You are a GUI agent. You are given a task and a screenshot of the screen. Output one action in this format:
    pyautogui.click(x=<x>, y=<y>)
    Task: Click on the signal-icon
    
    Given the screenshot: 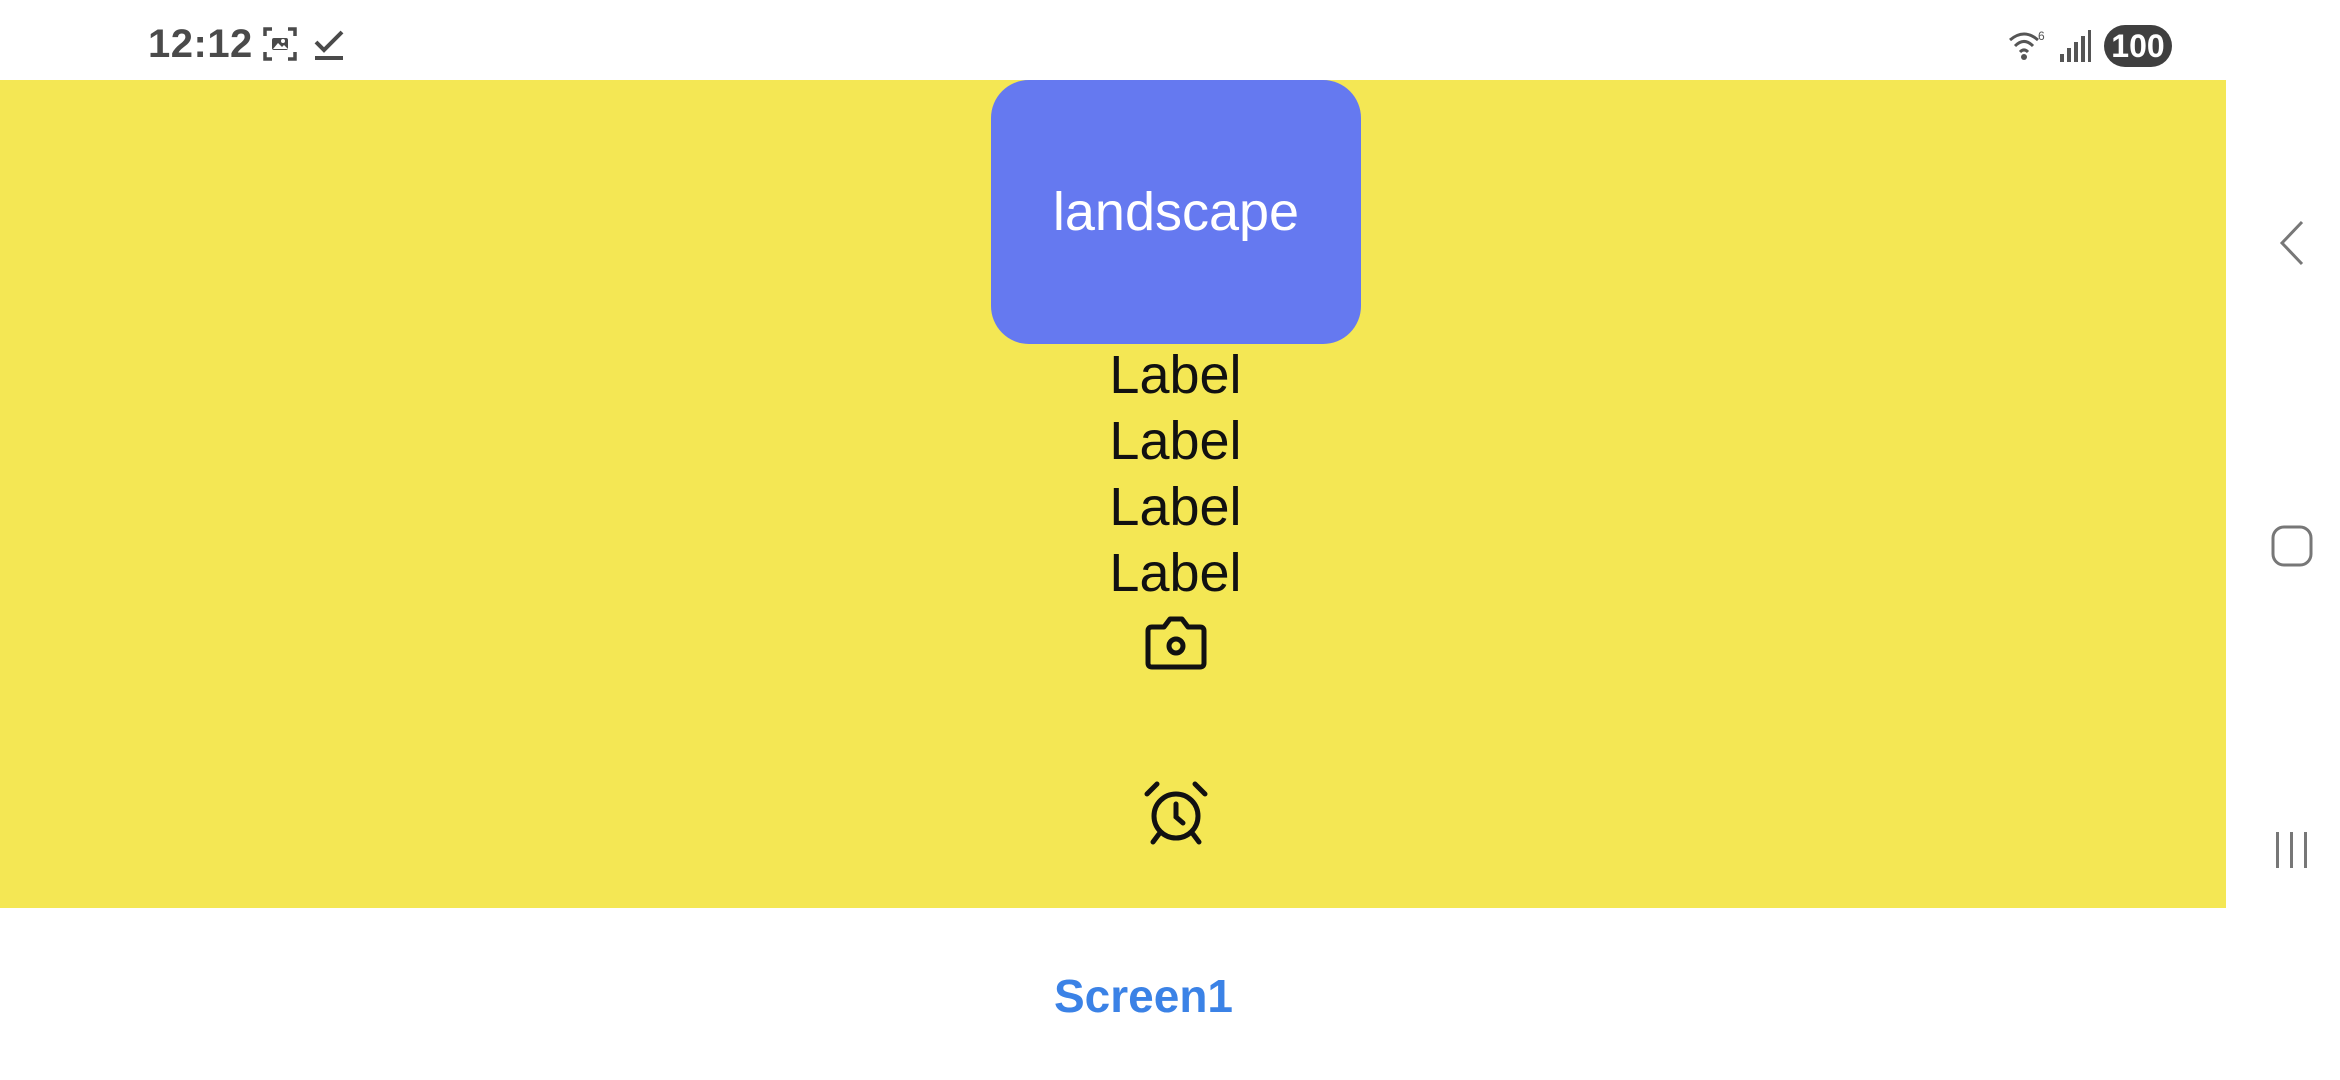 What is the action you would take?
    pyautogui.click(x=2075, y=46)
    